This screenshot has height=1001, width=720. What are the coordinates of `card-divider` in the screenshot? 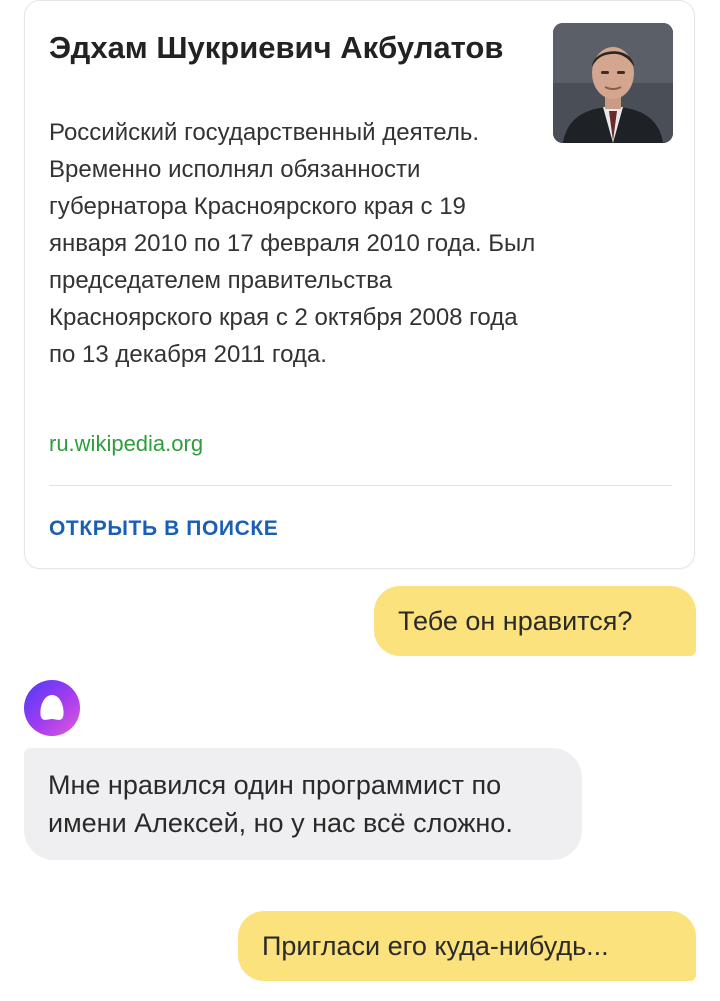 It's located at (360, 485).